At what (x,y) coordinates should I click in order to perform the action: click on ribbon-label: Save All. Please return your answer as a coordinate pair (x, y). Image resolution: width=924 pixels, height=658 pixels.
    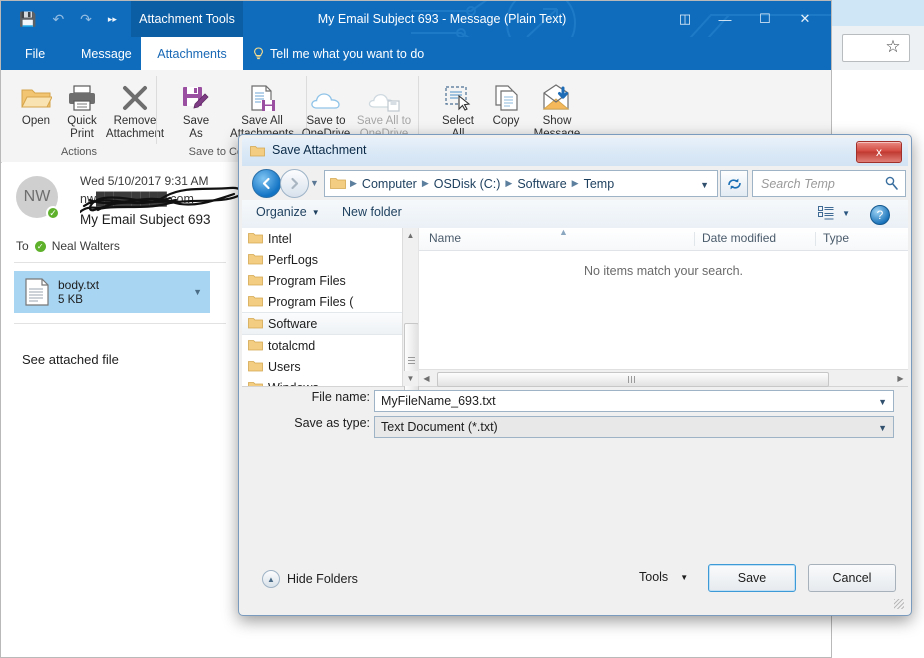
    Looking at the image, I should click on (262, 121).